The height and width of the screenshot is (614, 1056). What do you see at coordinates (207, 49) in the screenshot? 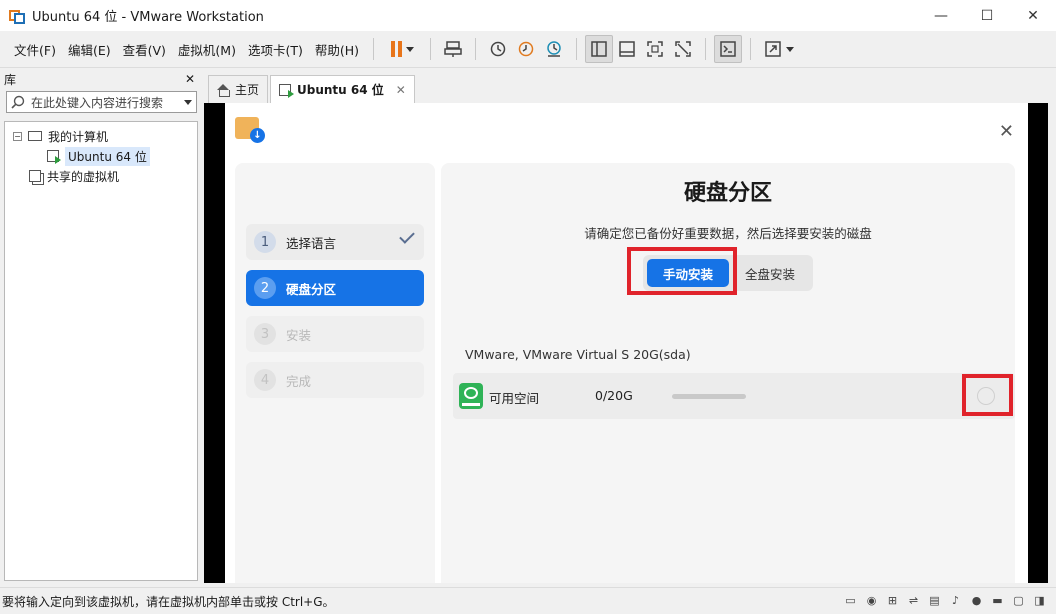
I see `menu-vm: 虚拟机(M)` at bounding box center [207, 49].